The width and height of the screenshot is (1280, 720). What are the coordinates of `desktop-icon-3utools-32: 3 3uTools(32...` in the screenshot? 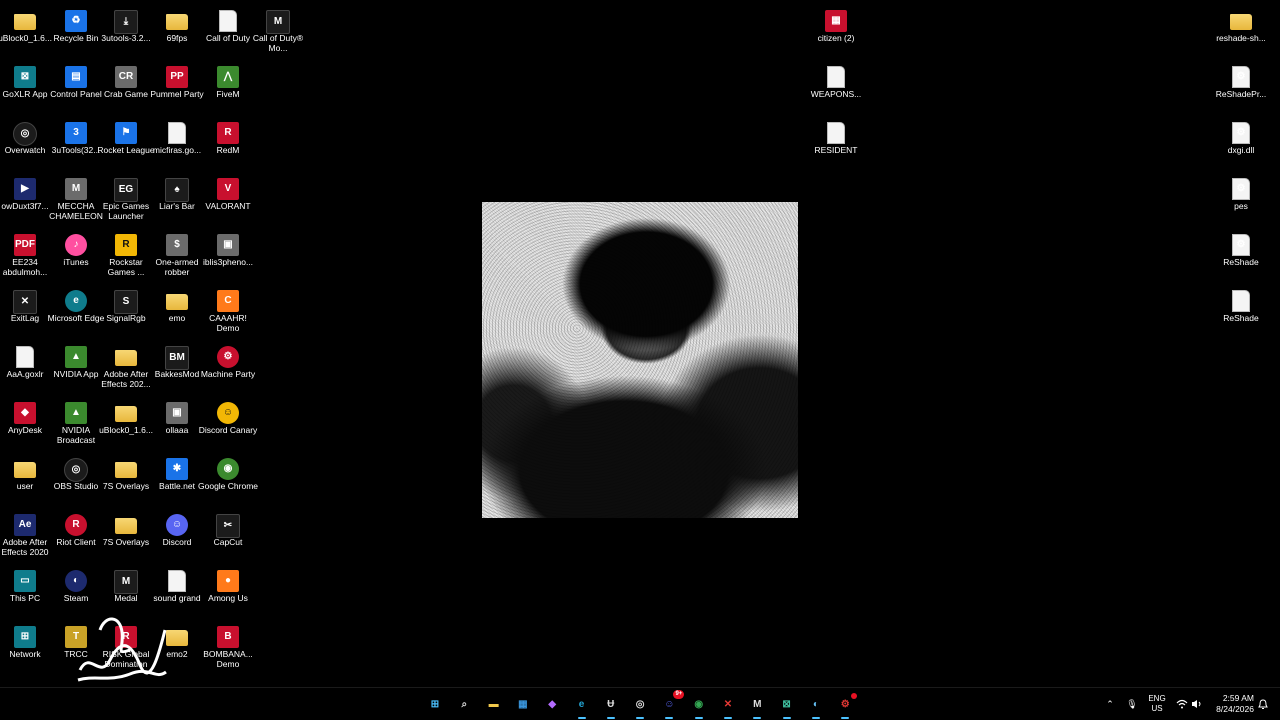 It's located at (76, 144).